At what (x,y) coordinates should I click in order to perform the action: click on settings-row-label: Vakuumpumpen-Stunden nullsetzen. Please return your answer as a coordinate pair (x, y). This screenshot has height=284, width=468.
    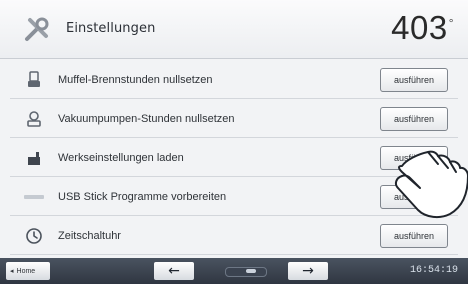
    Looking at the image, I should click on (146, 119).